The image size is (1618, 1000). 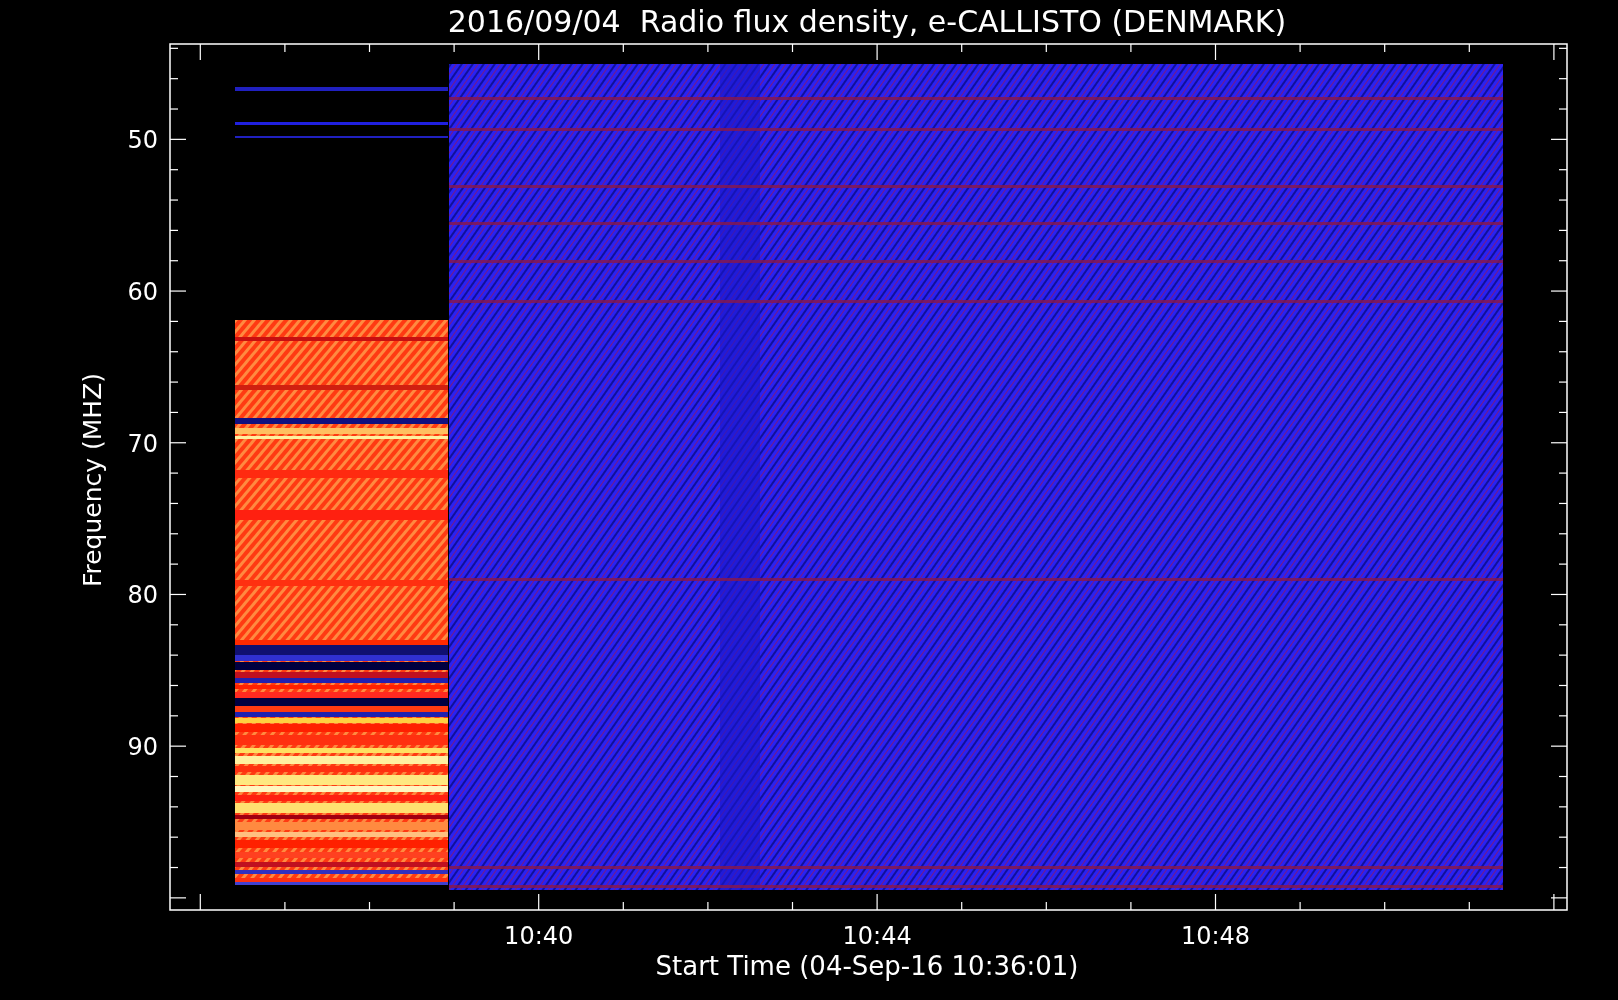 What do you see at coordinates (142, 292) in the screenshot?
I see `y-tick-label: 60` at bounding box center [142, 292].